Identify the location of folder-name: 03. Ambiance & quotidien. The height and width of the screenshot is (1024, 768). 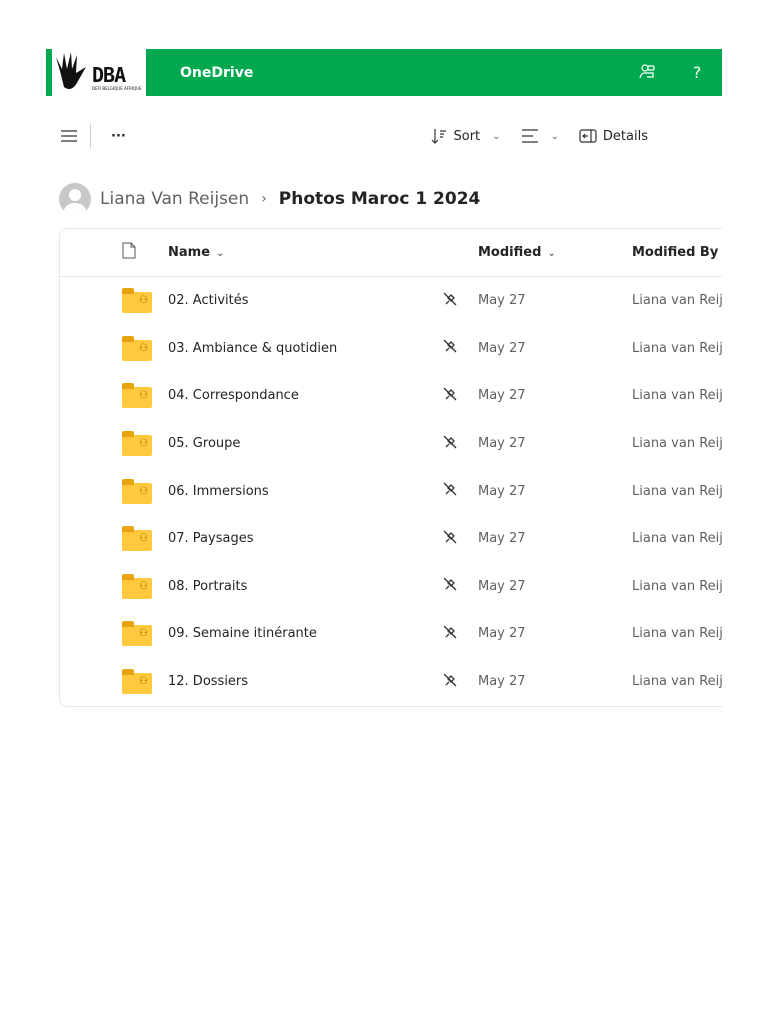
(252, 348).